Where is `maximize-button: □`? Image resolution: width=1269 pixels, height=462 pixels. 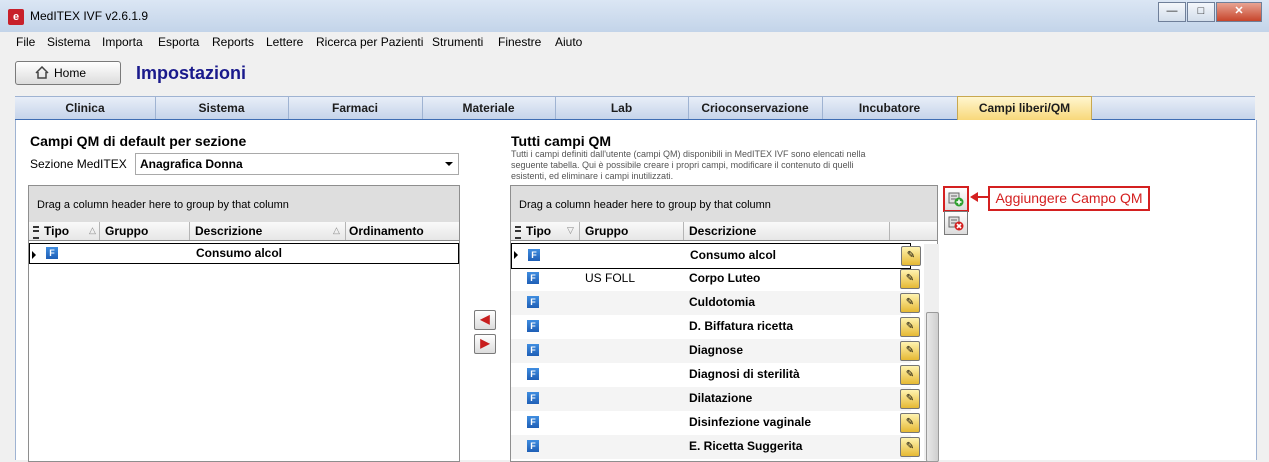
maximize-button: □ is located at coordinates (1201, 12).